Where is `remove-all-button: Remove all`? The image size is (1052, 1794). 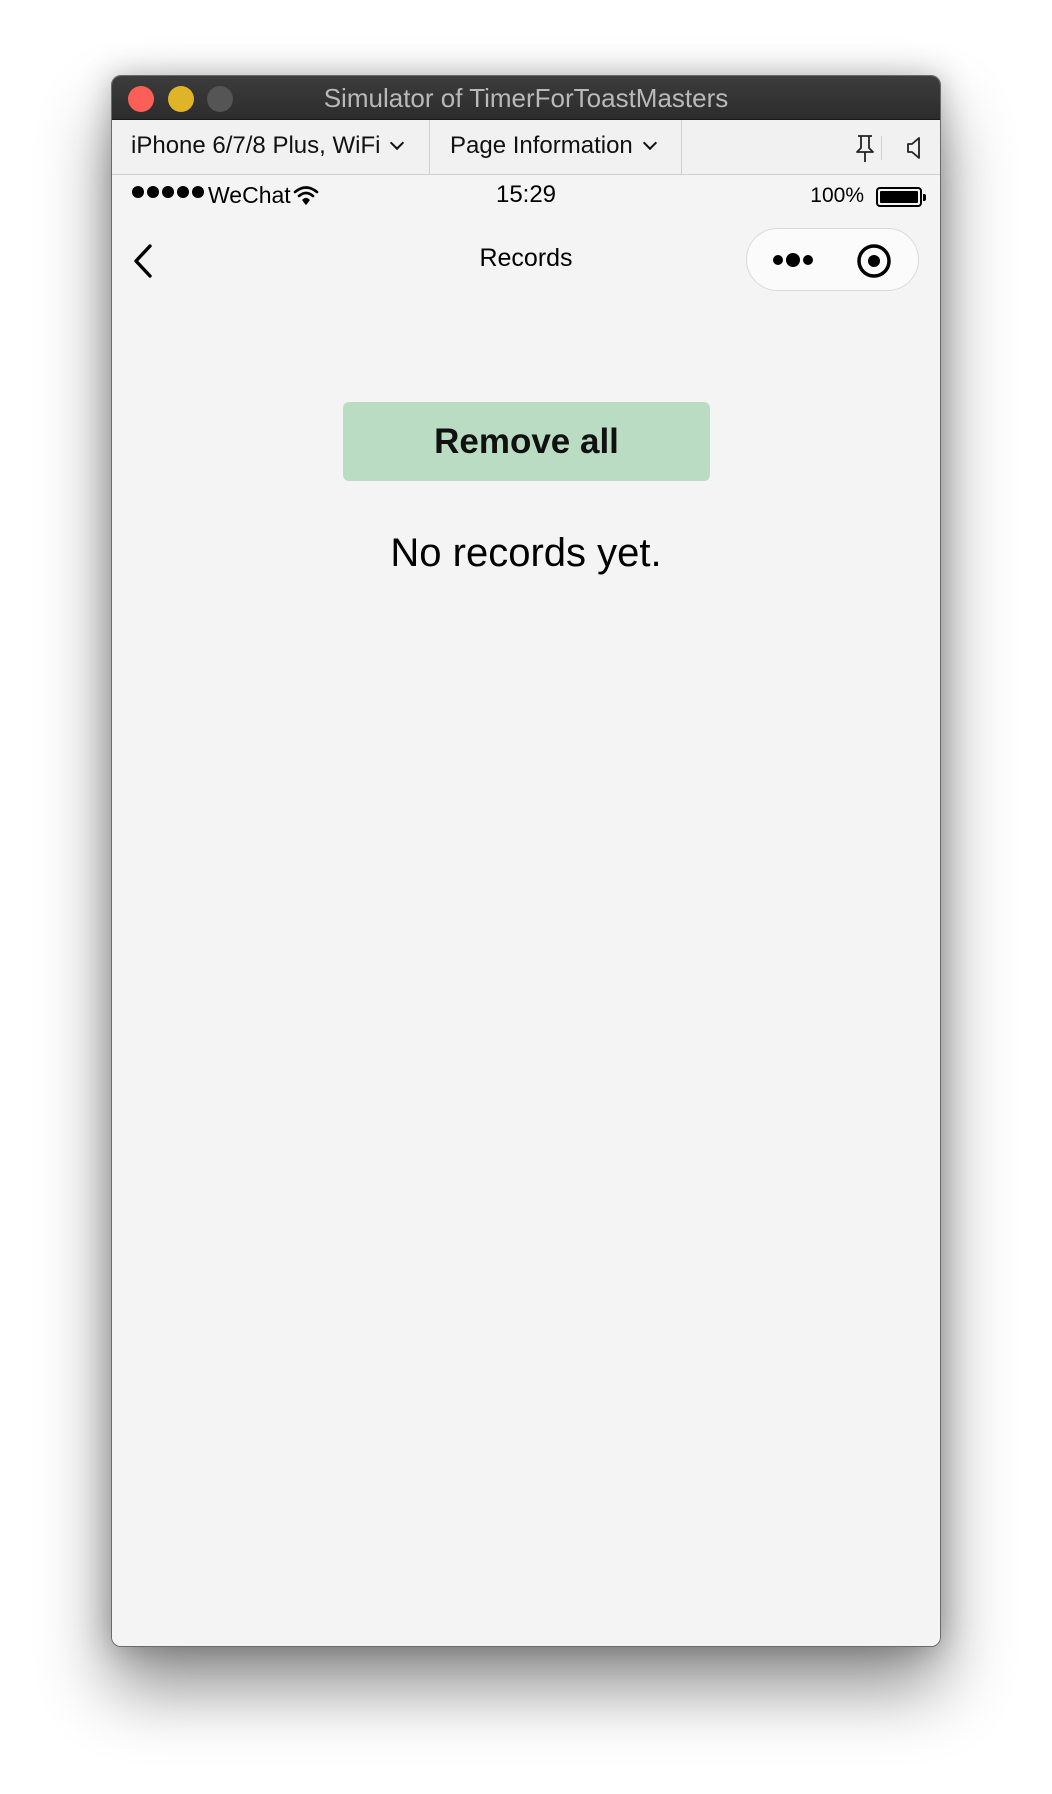 remove-all-button: Remove all is located at coordinates (526, 441).